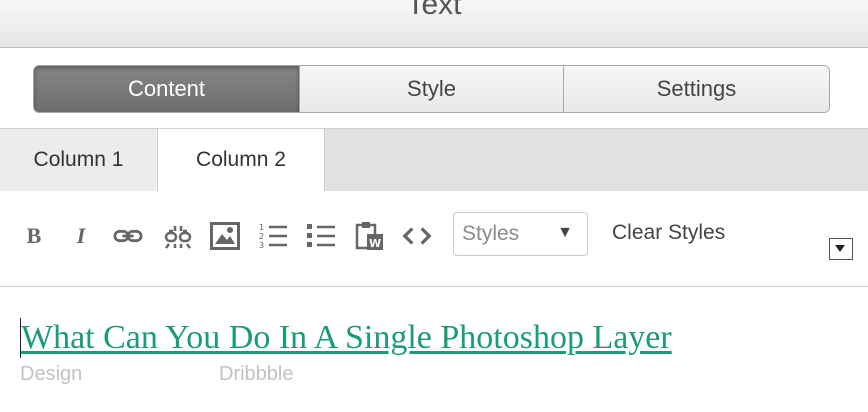 The height and width of the screenshot is (412, 868). I want to click on link-button, so click(128, 236).